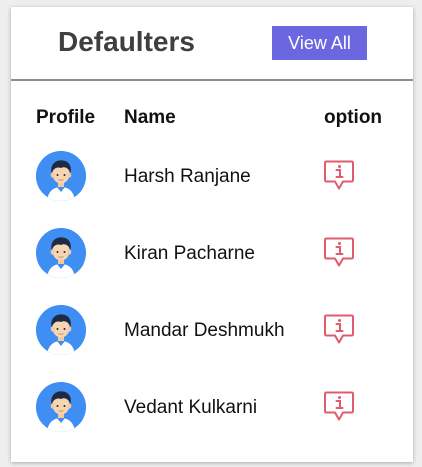 The image size is (422, 467). What do you see at coordinates (204, 330) in the screenshot?
I see `defaulter-name: Mandar Deshmukh` at bounding box center [204, 330].